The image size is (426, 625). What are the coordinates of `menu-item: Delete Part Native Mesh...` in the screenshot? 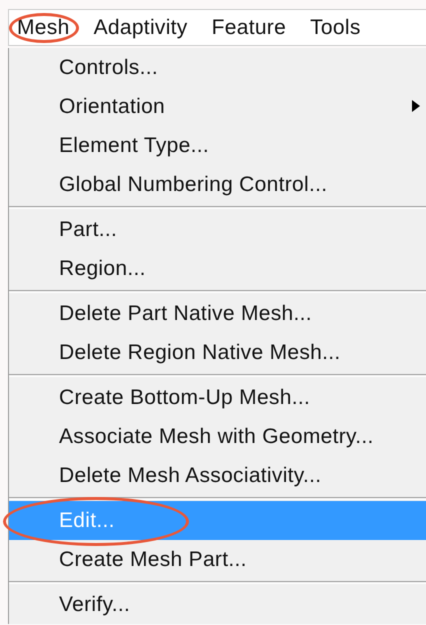 It's located at (217, 313).